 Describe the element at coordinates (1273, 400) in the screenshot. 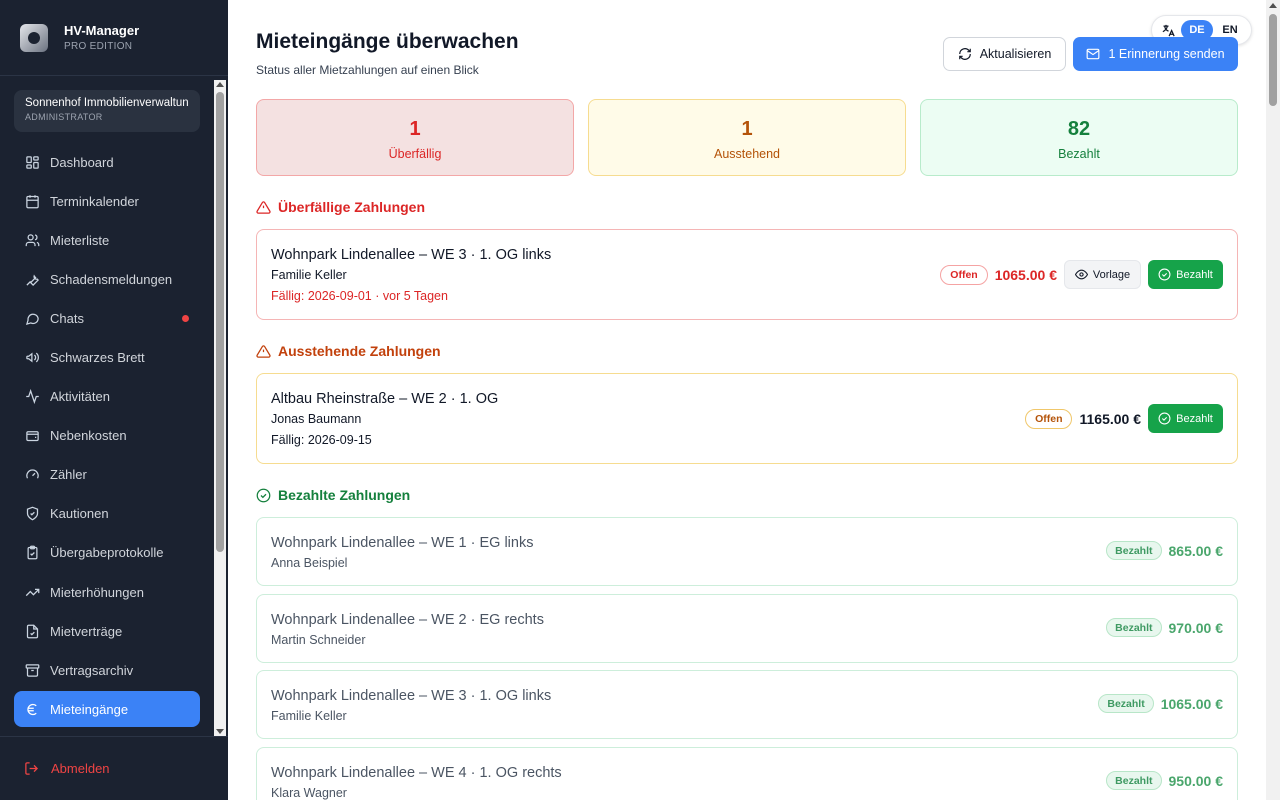

I see `page-scrollbar` at that location.